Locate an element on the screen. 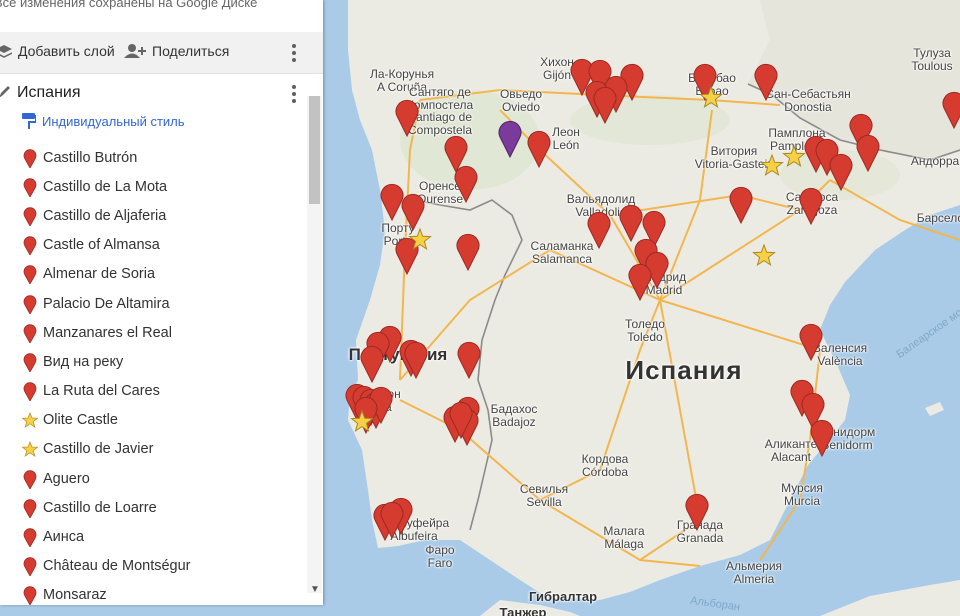 The width and height of the screenshot is (960, 616). list-item: Almenar de Soria is located at coordinates (154, 274).